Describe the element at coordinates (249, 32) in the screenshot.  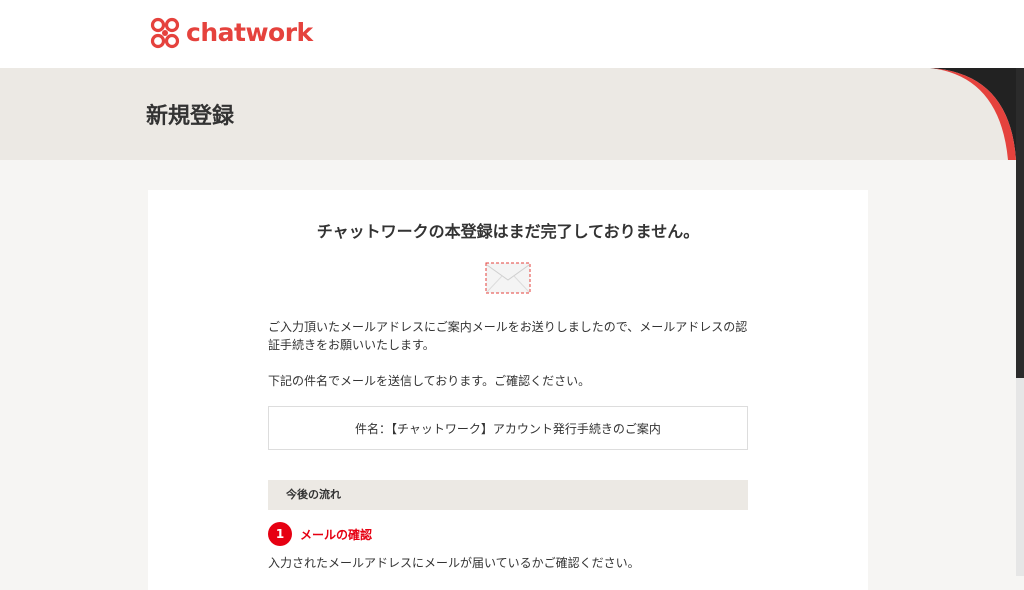
I see `logo-wordmark: chatwork` at that location.